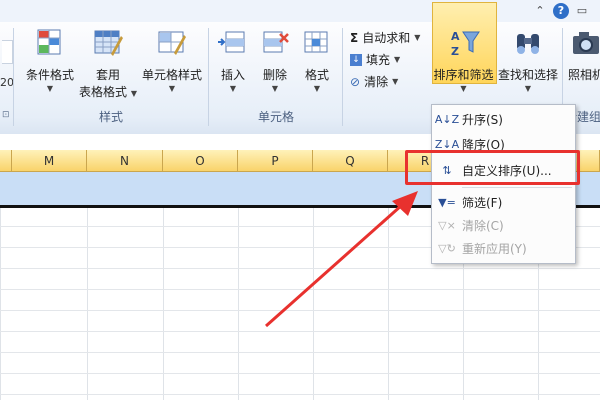 The image size is (600, 405). I want to click on arrow-shaft, so click(334, 265).